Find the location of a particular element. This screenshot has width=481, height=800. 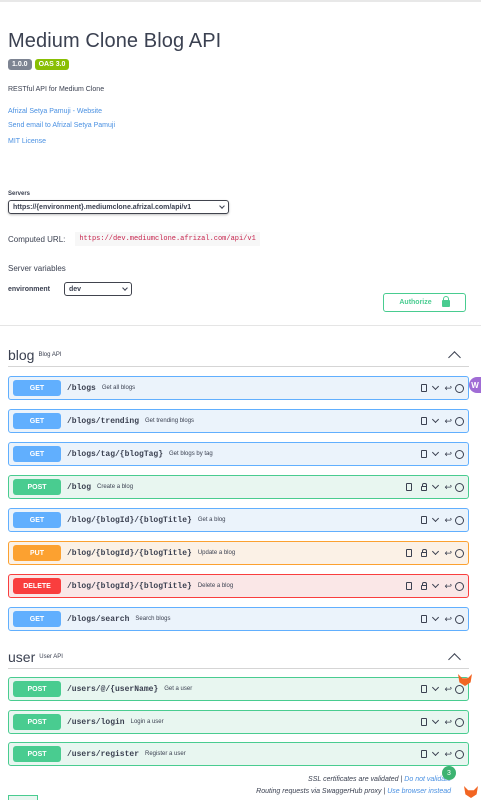

operation-path: /blogs/trending is located at coordinates (103, 421).